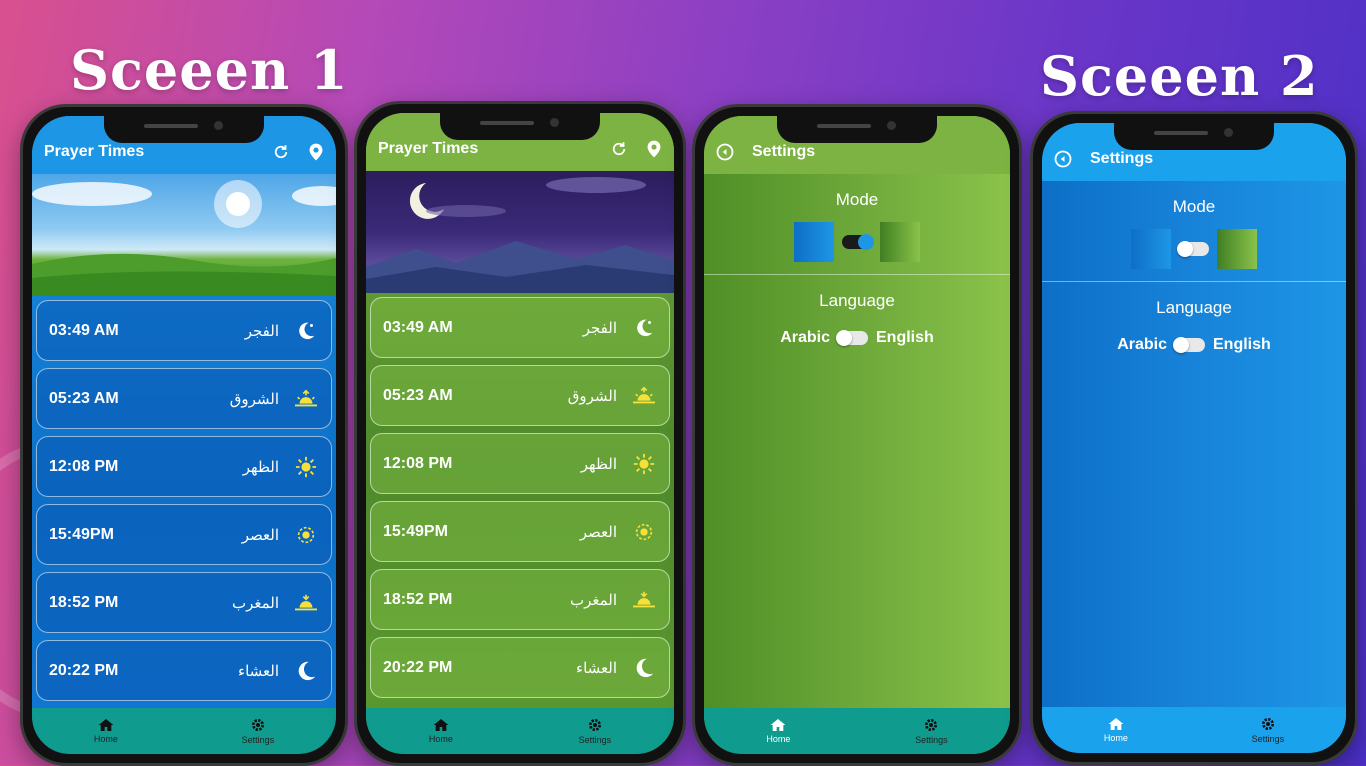  Describe the element at coordinates (209, 70) in the screenshot. I see `screen-1-headline: Sceeen 1` at that location.